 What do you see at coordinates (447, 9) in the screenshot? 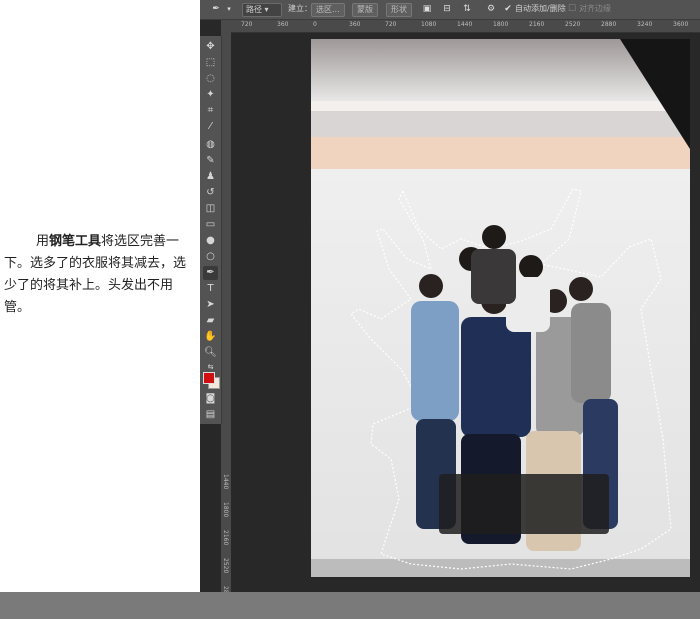
I see `path-alignment-icon: ⊟` at bounding box center [447, 9].